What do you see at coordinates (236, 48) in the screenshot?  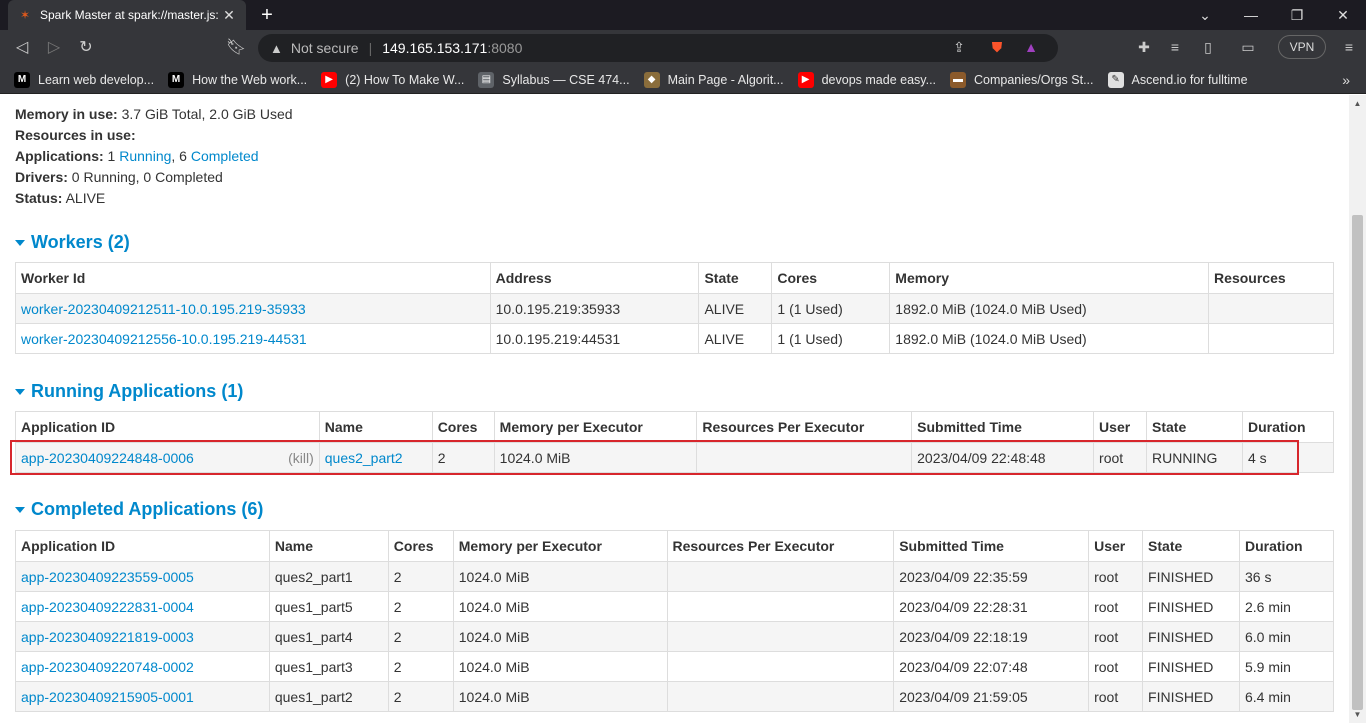 I see `bookmark-icon: 🔖︎` at bounding box center [236, 48].